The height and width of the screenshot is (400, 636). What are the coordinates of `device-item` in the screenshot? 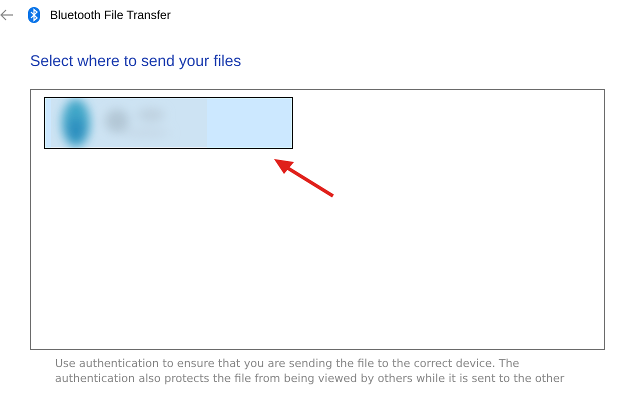 It's located at (168, 123).